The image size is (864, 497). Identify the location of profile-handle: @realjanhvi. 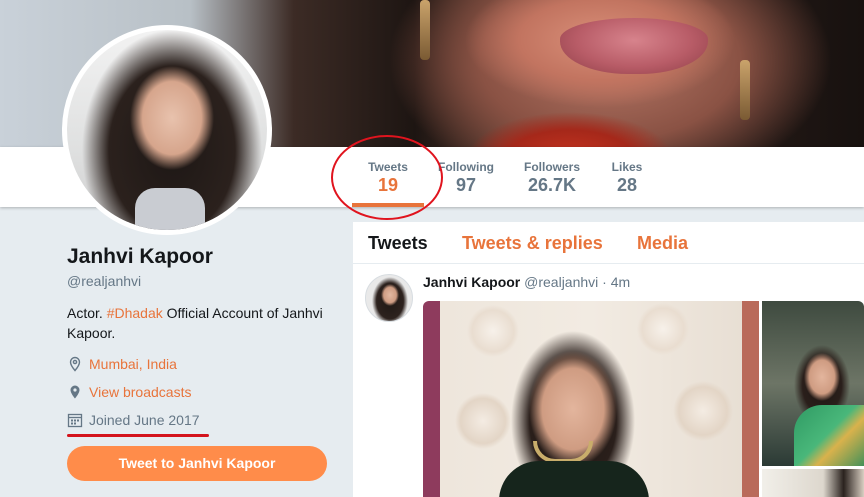
(104, 281).